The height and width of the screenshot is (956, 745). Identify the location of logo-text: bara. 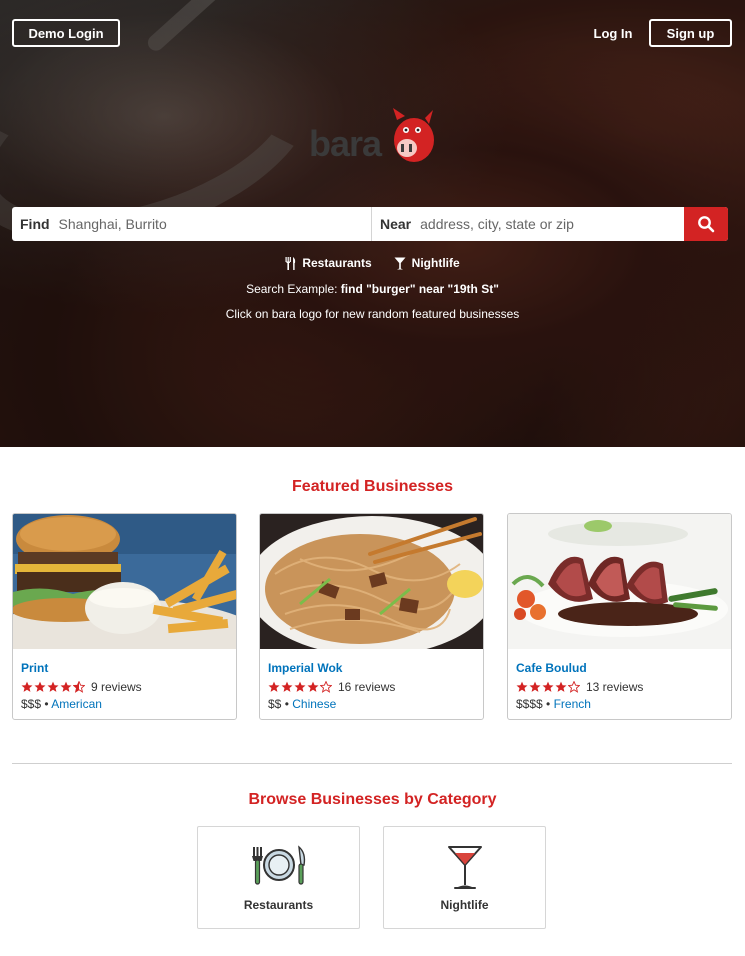
(345, 143).